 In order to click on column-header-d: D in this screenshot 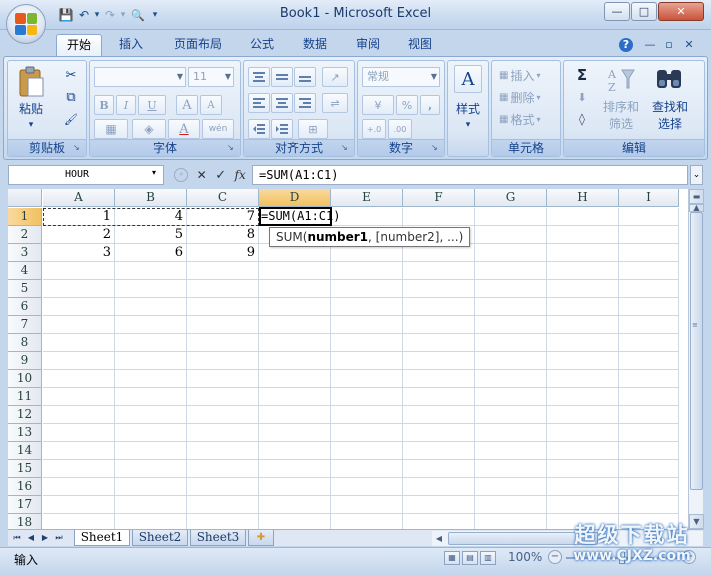, I will do `click(295, 198)`.